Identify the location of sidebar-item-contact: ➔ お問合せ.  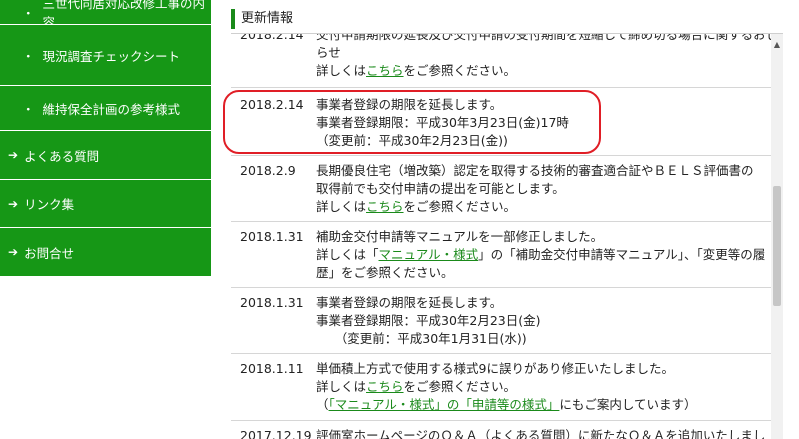
(105, 252).